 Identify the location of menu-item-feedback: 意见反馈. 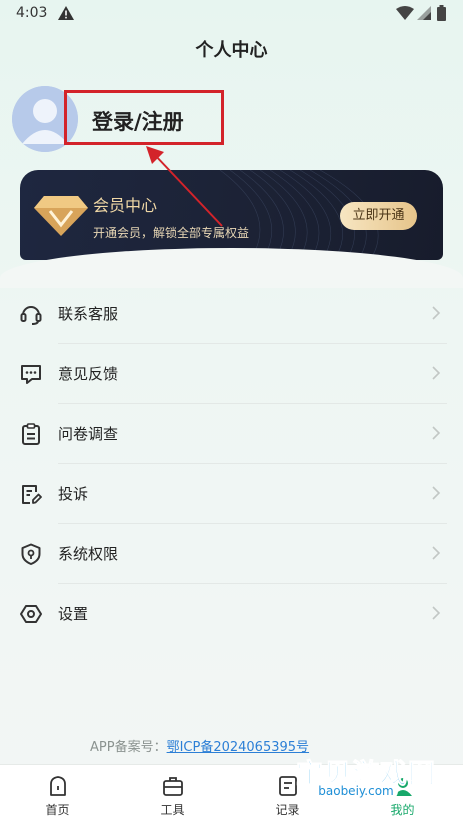
(231, 374).